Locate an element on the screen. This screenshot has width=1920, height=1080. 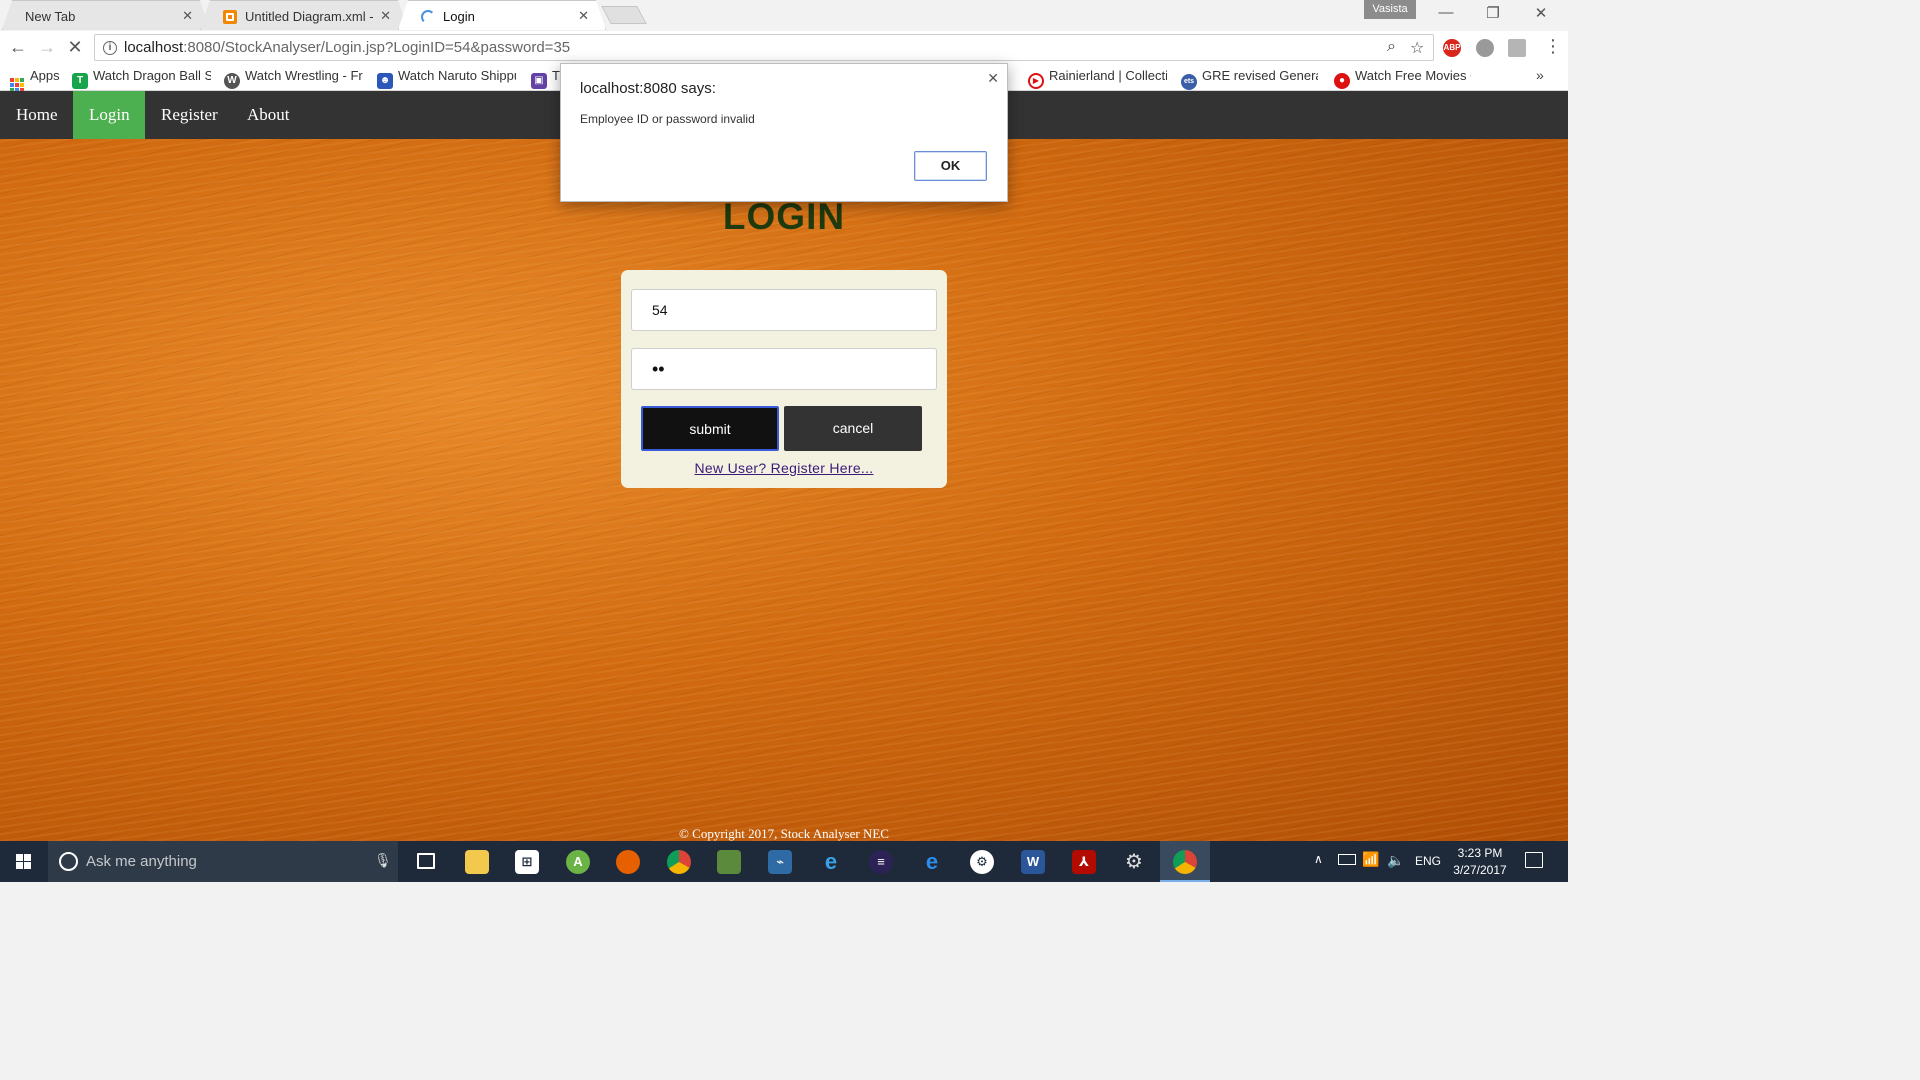
submit-button: submit is located at coordinates (710, 428).